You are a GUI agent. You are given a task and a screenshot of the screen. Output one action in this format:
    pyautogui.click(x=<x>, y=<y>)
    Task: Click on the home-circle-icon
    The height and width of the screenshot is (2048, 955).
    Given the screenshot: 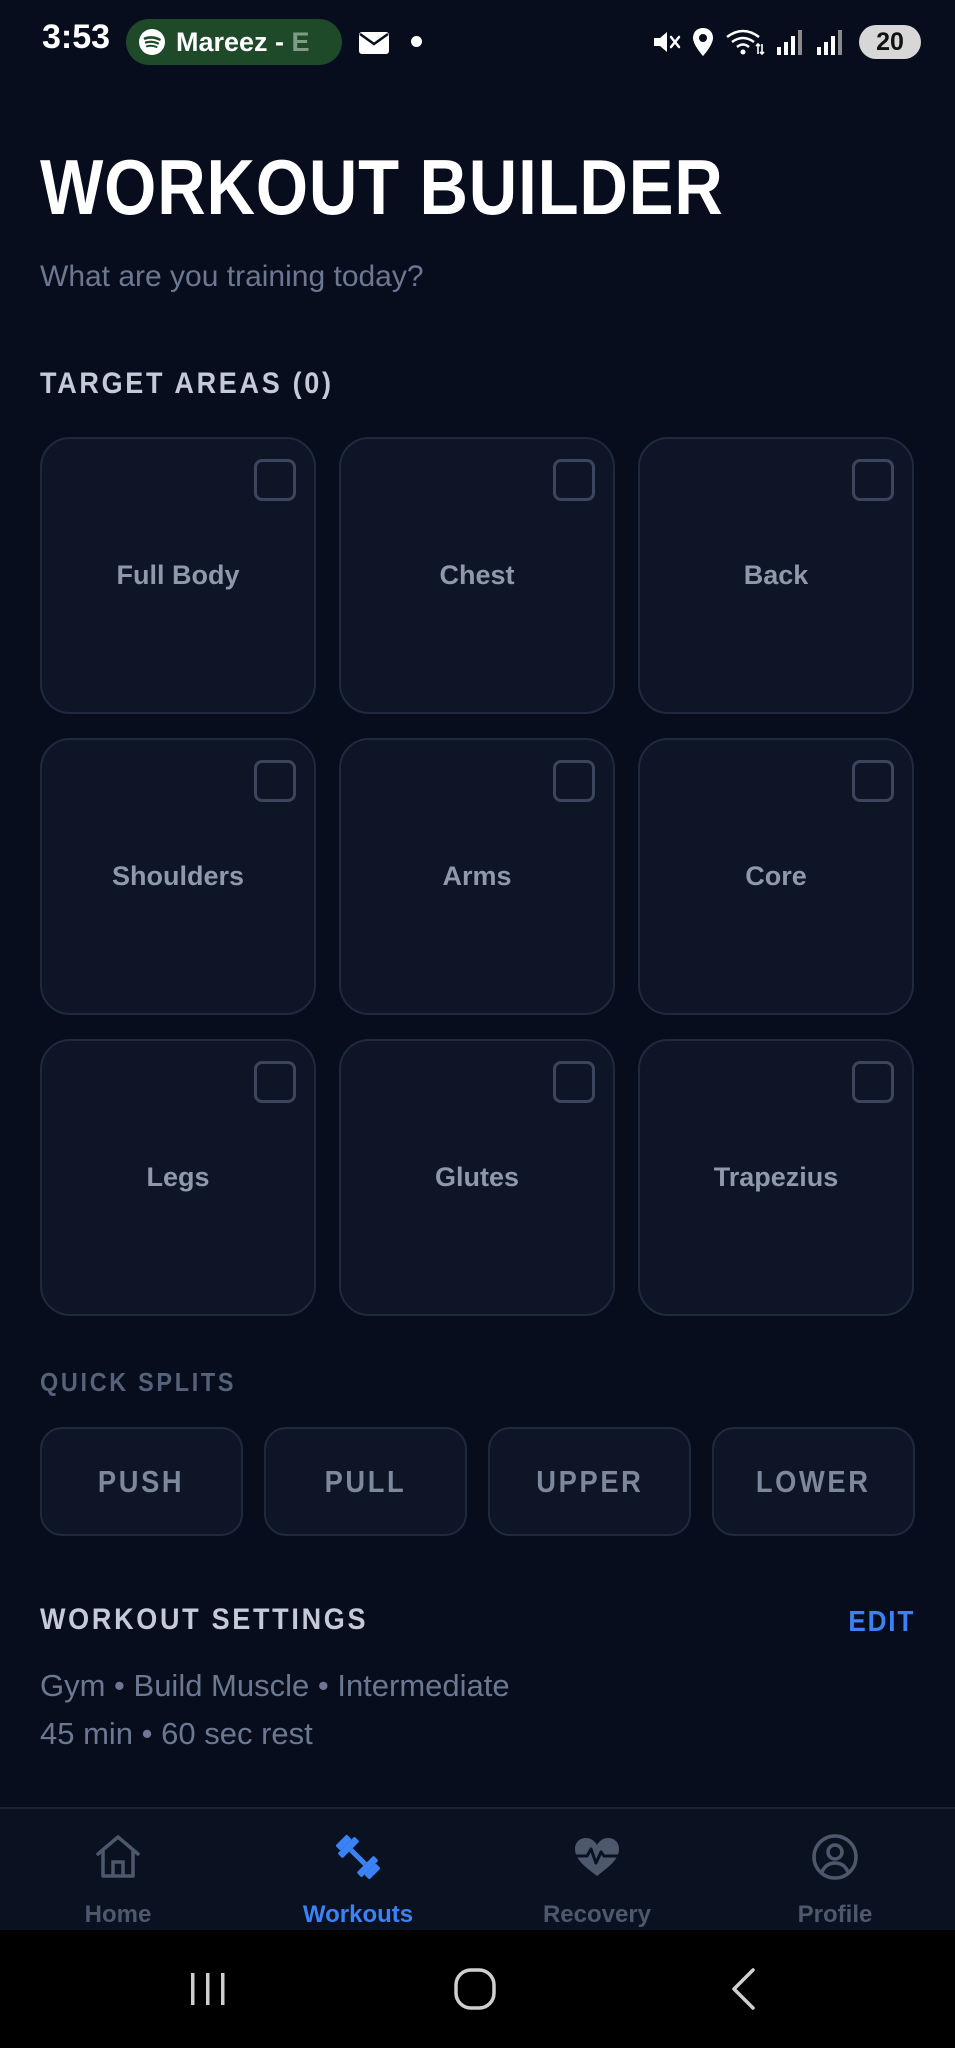 What is the action you would take?
    pyautogui.click(x=475, y=1989)
    